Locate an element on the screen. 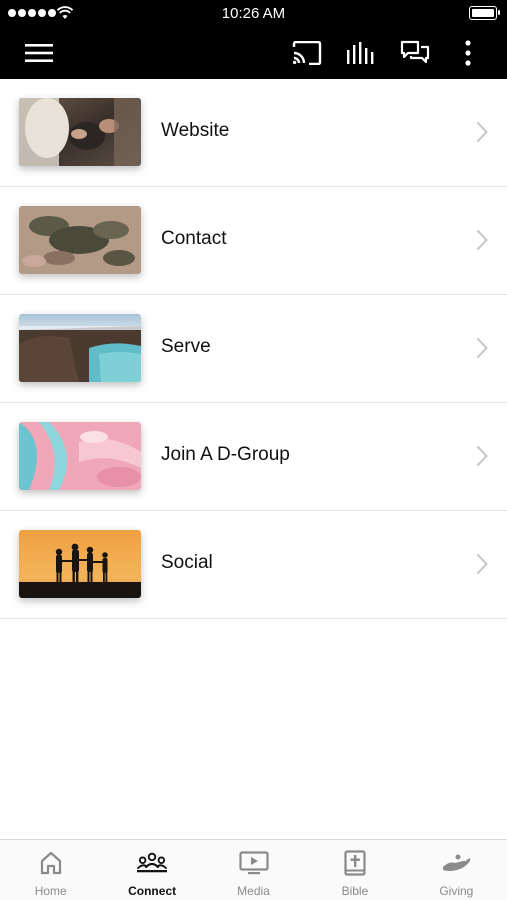 This screenshot has height=900, width=507. audio-button is located at coordinates (361, 53).